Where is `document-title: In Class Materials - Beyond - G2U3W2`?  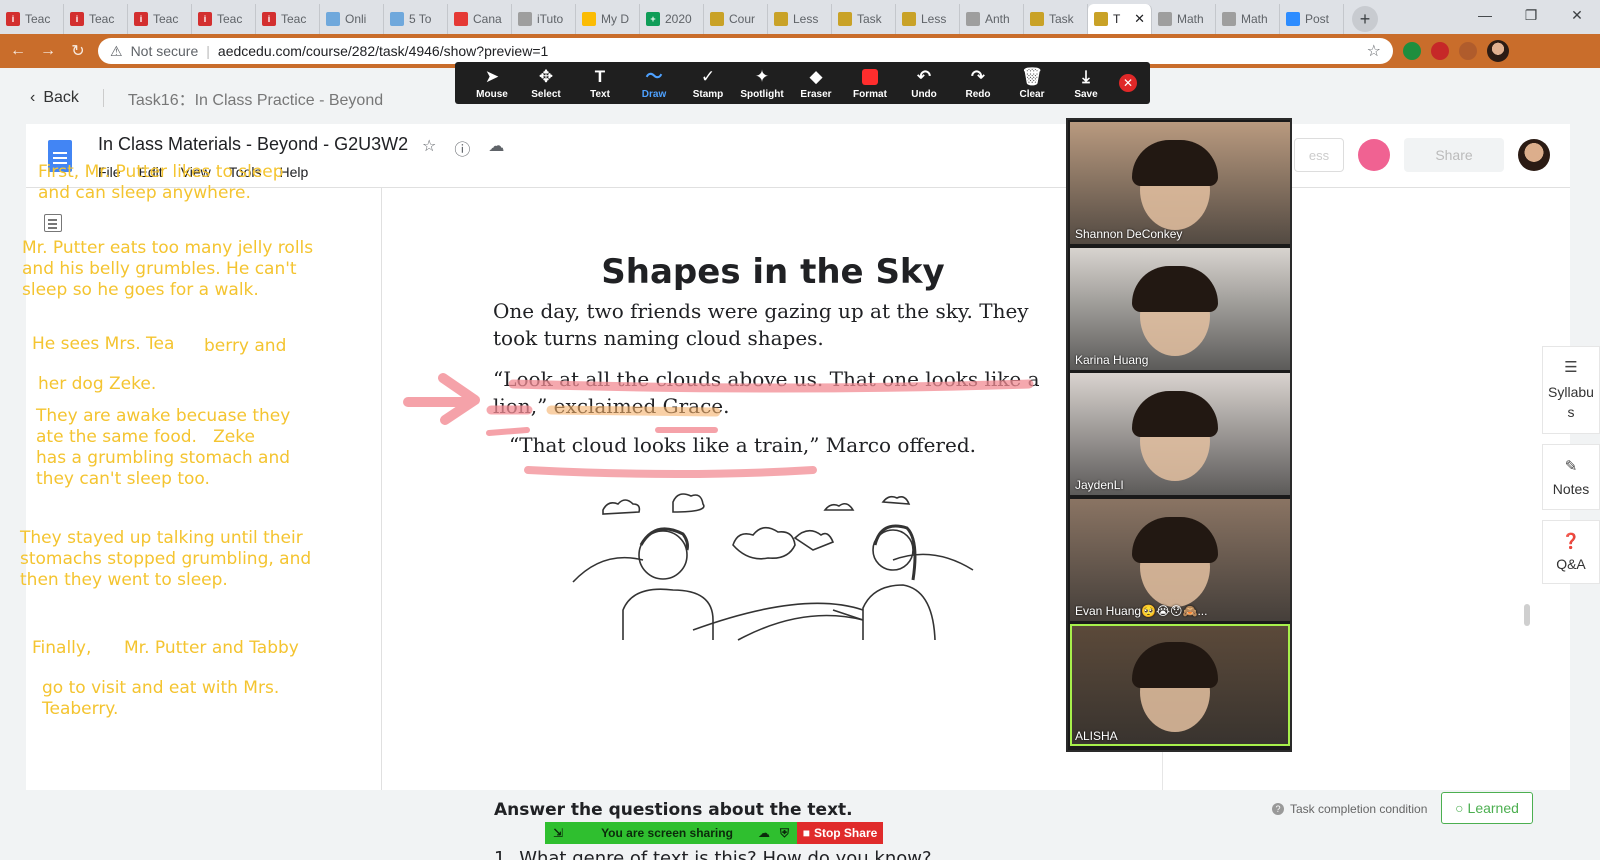 document-title: In Class Materials - Beyond - G2U3W2 is located at coordinates (253, 144).